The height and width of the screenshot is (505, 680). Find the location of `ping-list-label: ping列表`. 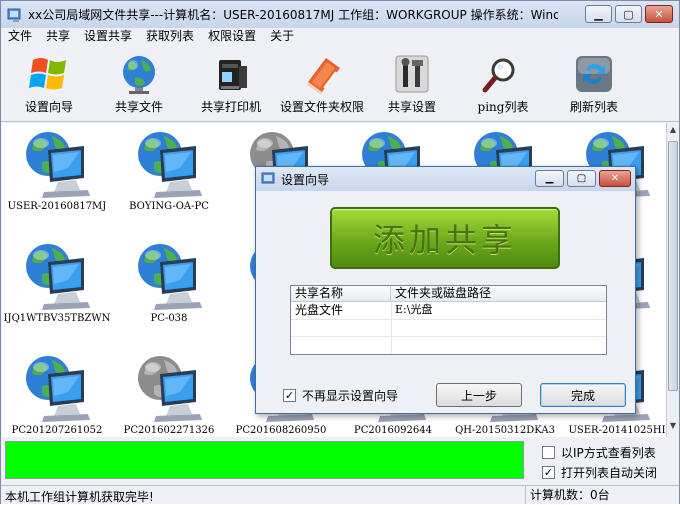

ping-list-label: ping列表 is located at coordinates (503, 107).